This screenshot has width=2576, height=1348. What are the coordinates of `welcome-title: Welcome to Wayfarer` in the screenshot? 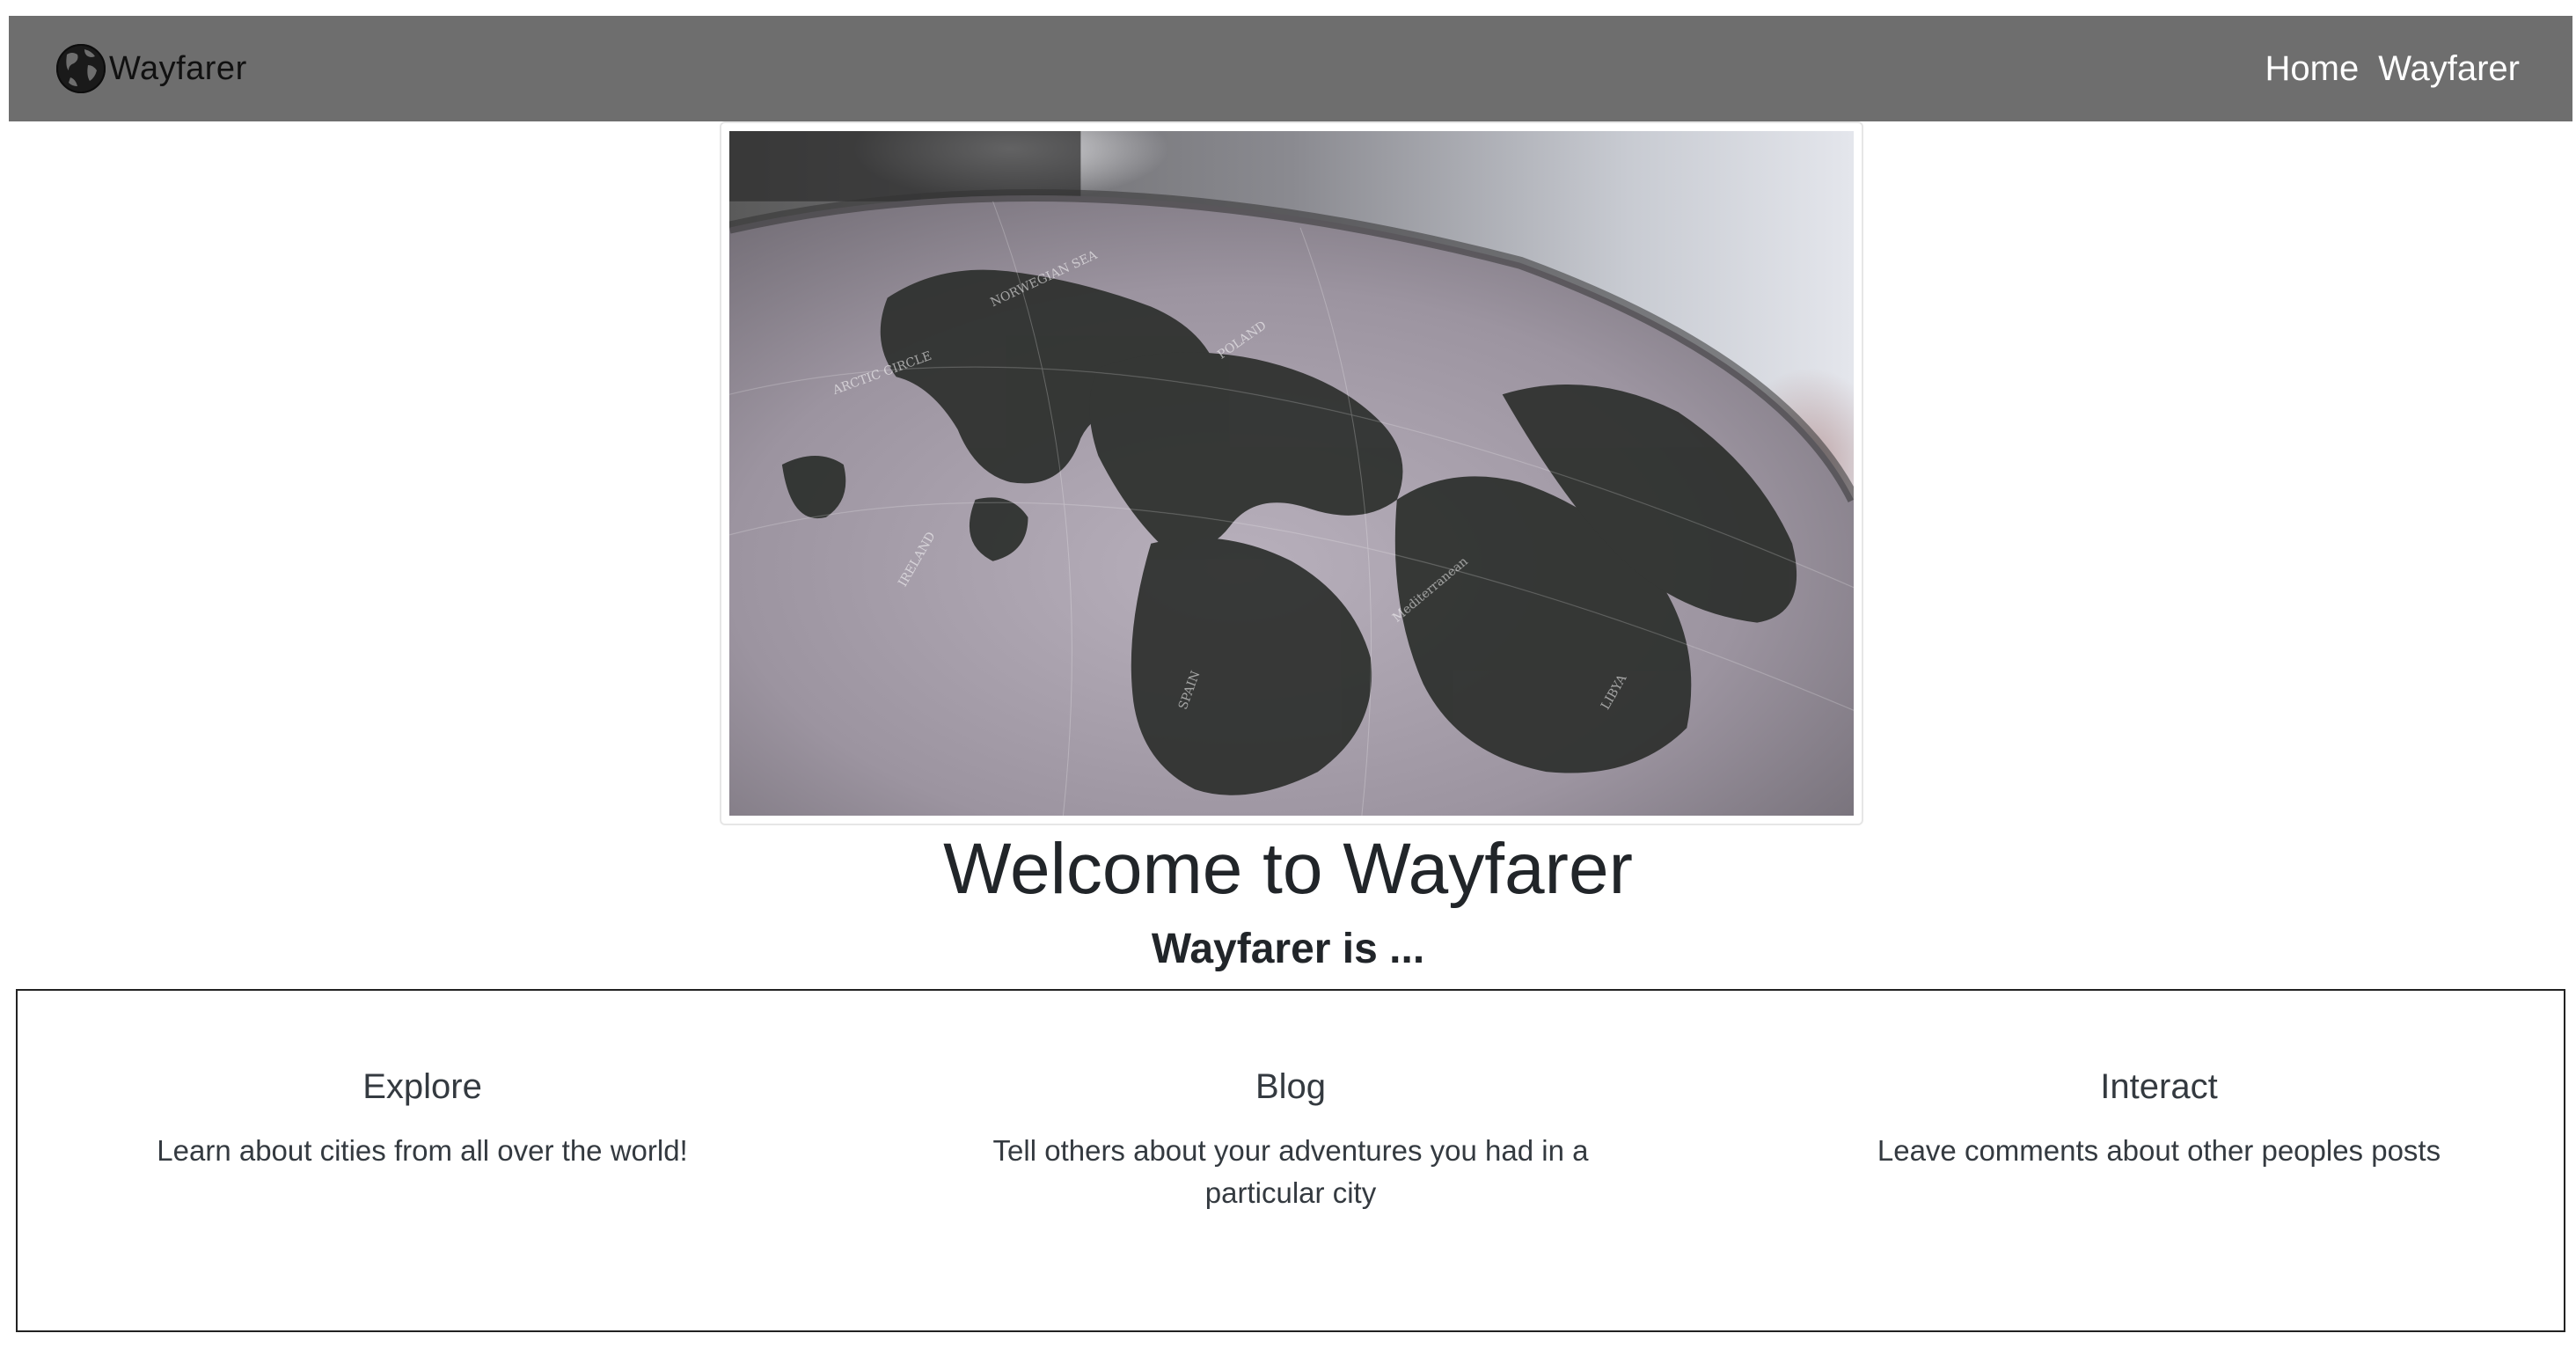 It's located at (1288, 869).